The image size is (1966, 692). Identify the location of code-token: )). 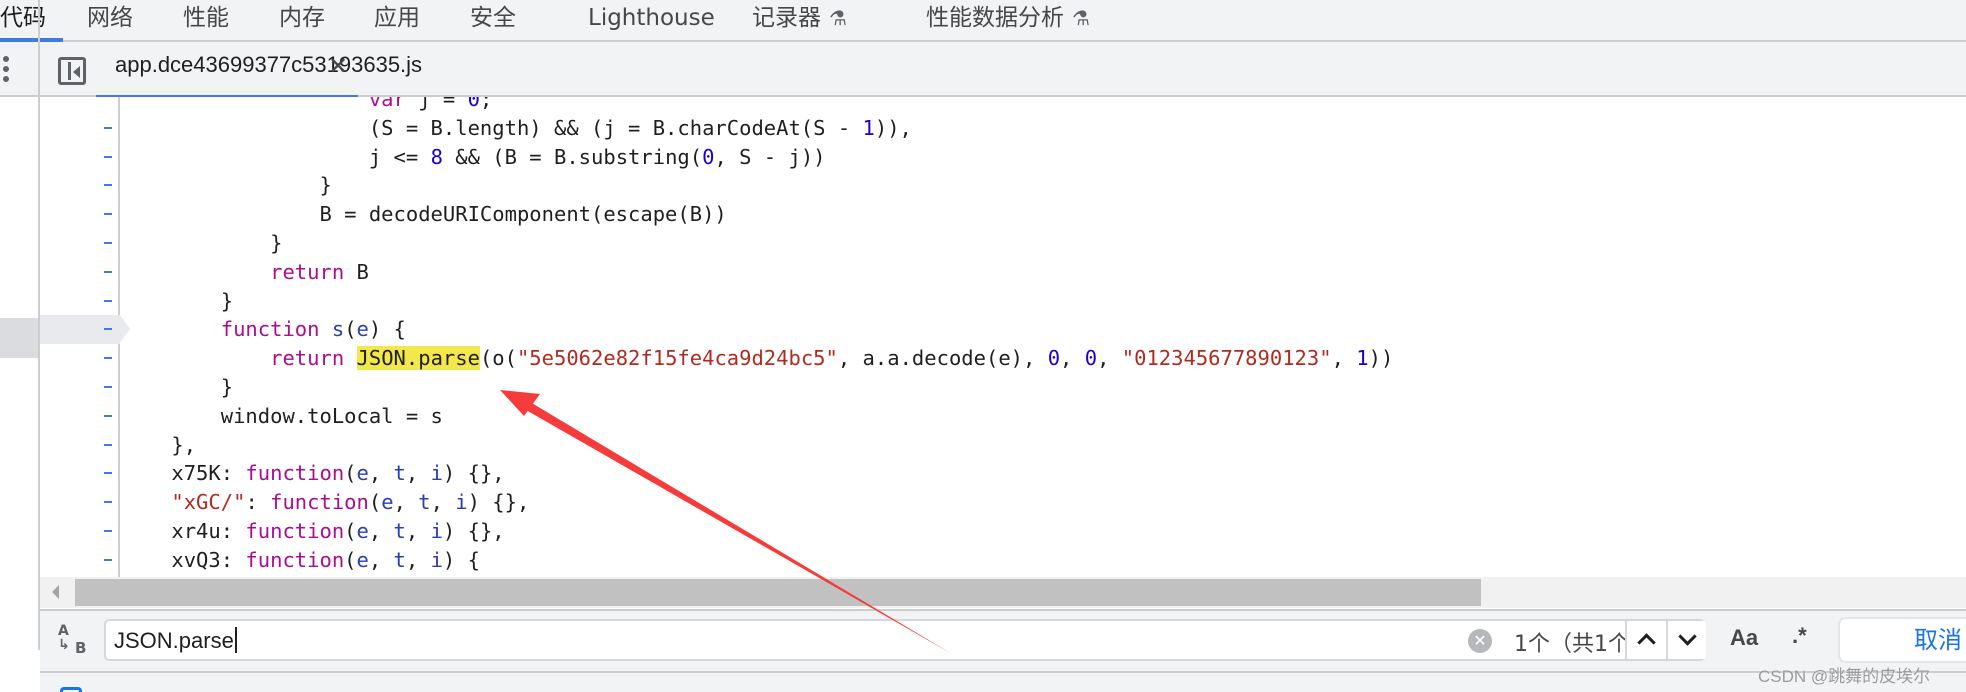
(1381, 358).